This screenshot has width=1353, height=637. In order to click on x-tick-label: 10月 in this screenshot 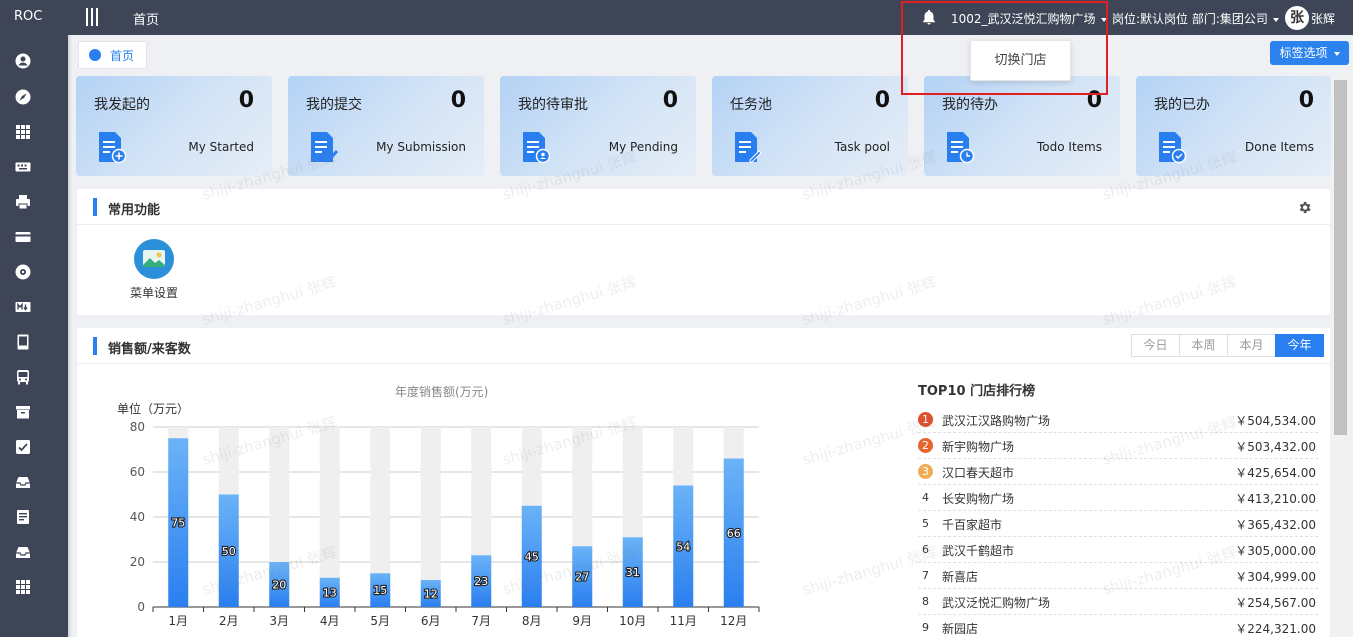, I will do `click(632, 621)`.